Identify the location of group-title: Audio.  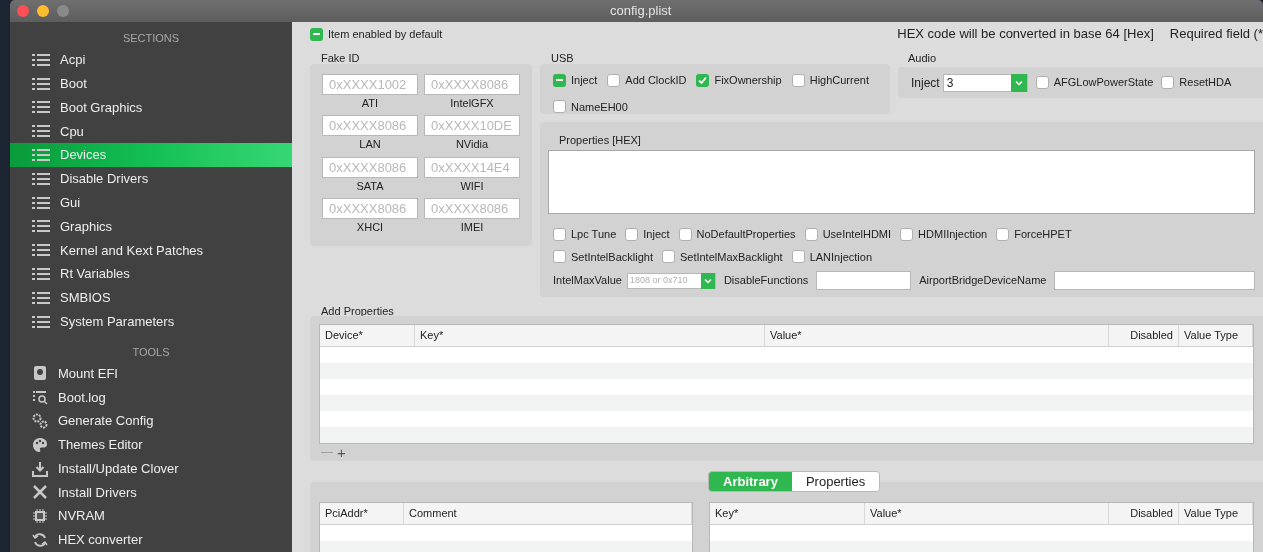
(922, 57).